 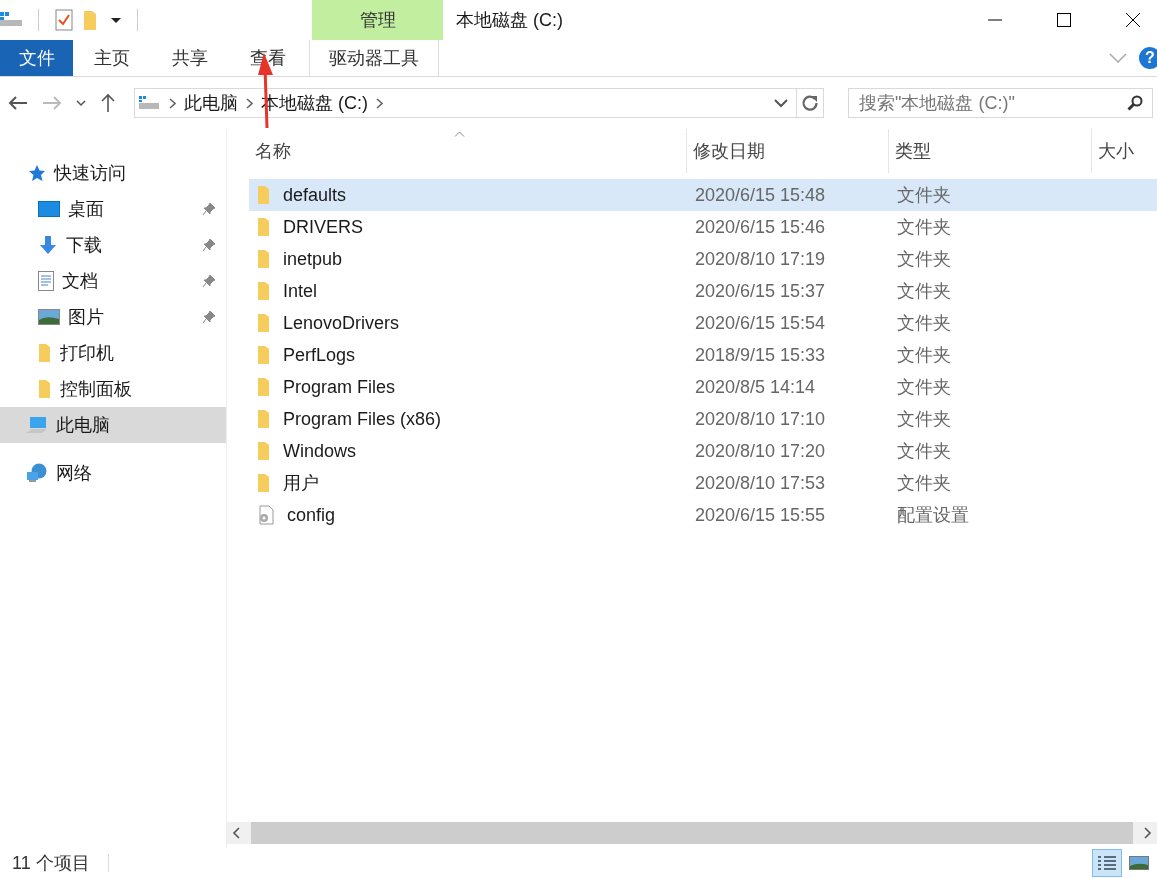 I want to click on item-count: 11 个项目, so click(x=51, y=863).